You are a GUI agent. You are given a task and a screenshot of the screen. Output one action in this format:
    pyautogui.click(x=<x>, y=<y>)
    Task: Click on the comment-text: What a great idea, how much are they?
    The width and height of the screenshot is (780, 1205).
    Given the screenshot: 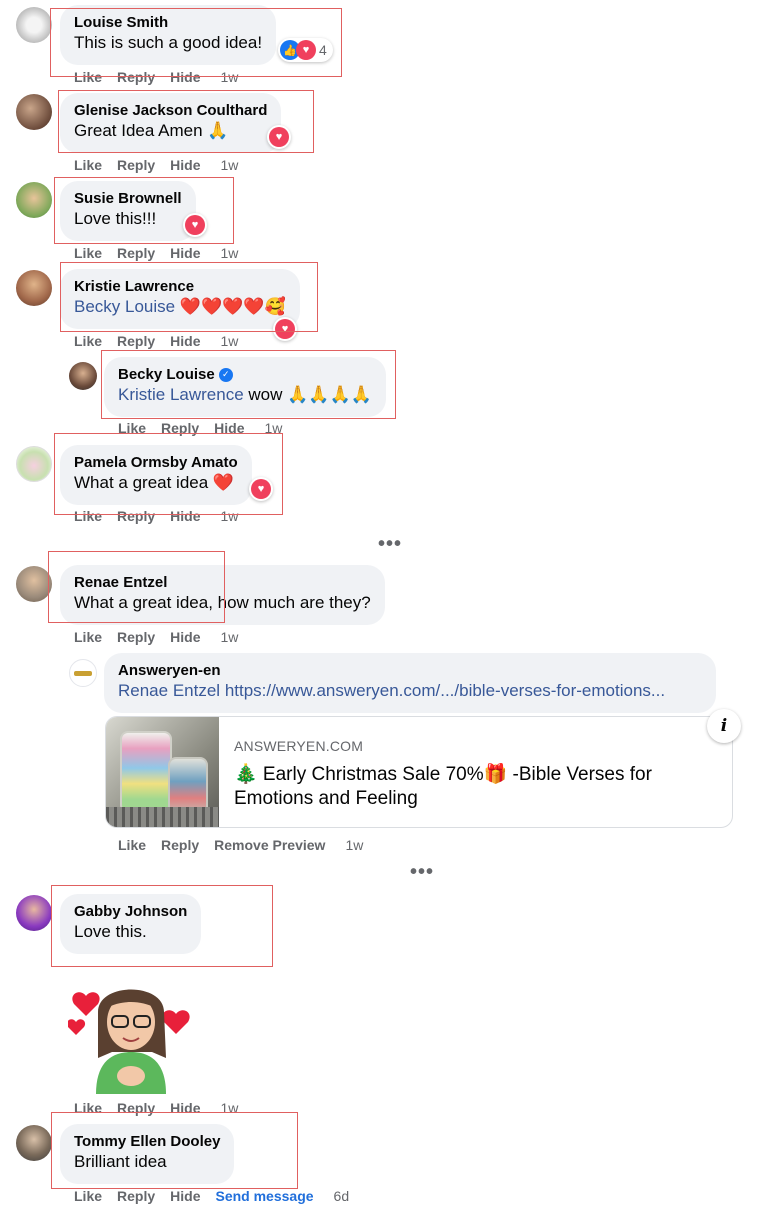 What is the action you would take?
    pyautogui.click(x=222, y=602)
    